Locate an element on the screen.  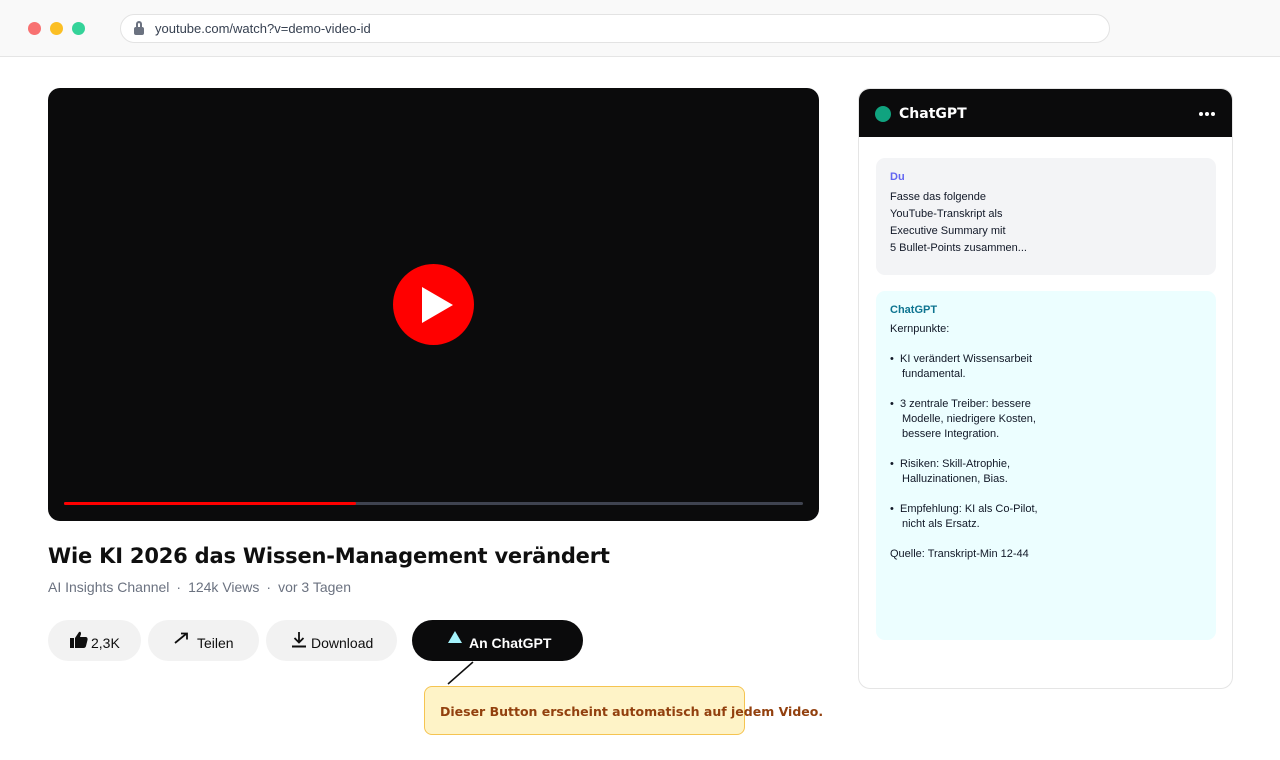
lock-icon is located at coordinates (139, 28).